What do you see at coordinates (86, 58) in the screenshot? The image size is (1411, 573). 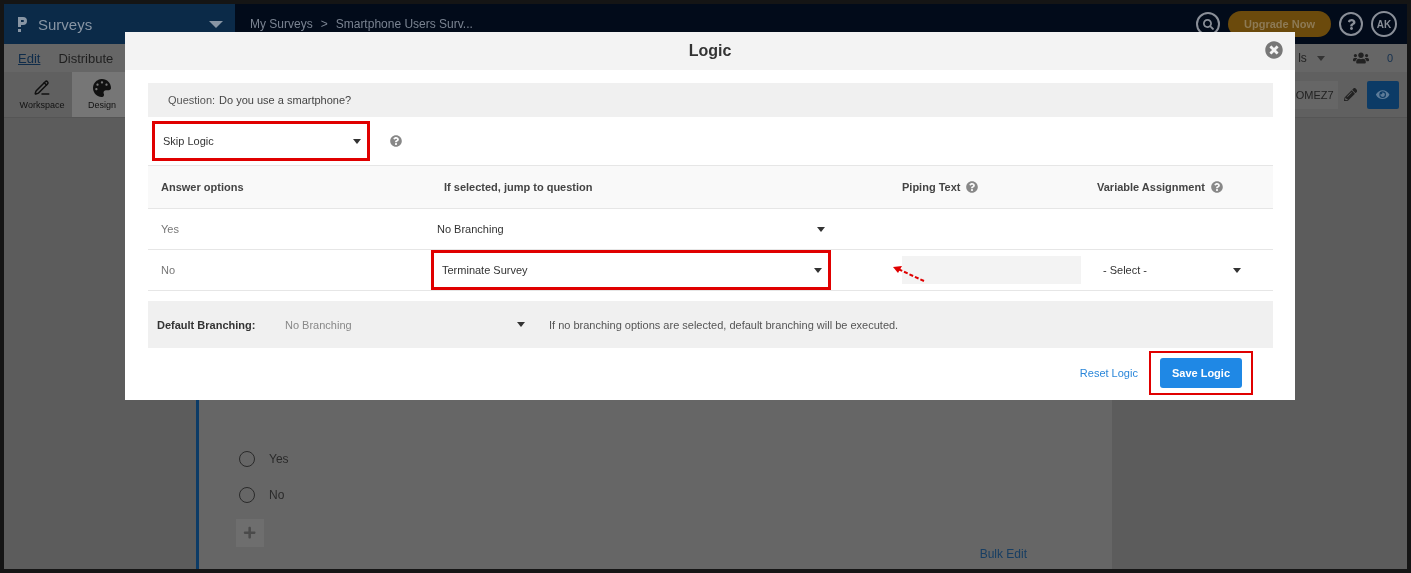 I see `menu-tab: Distribute` at bounding box center [86, 58].